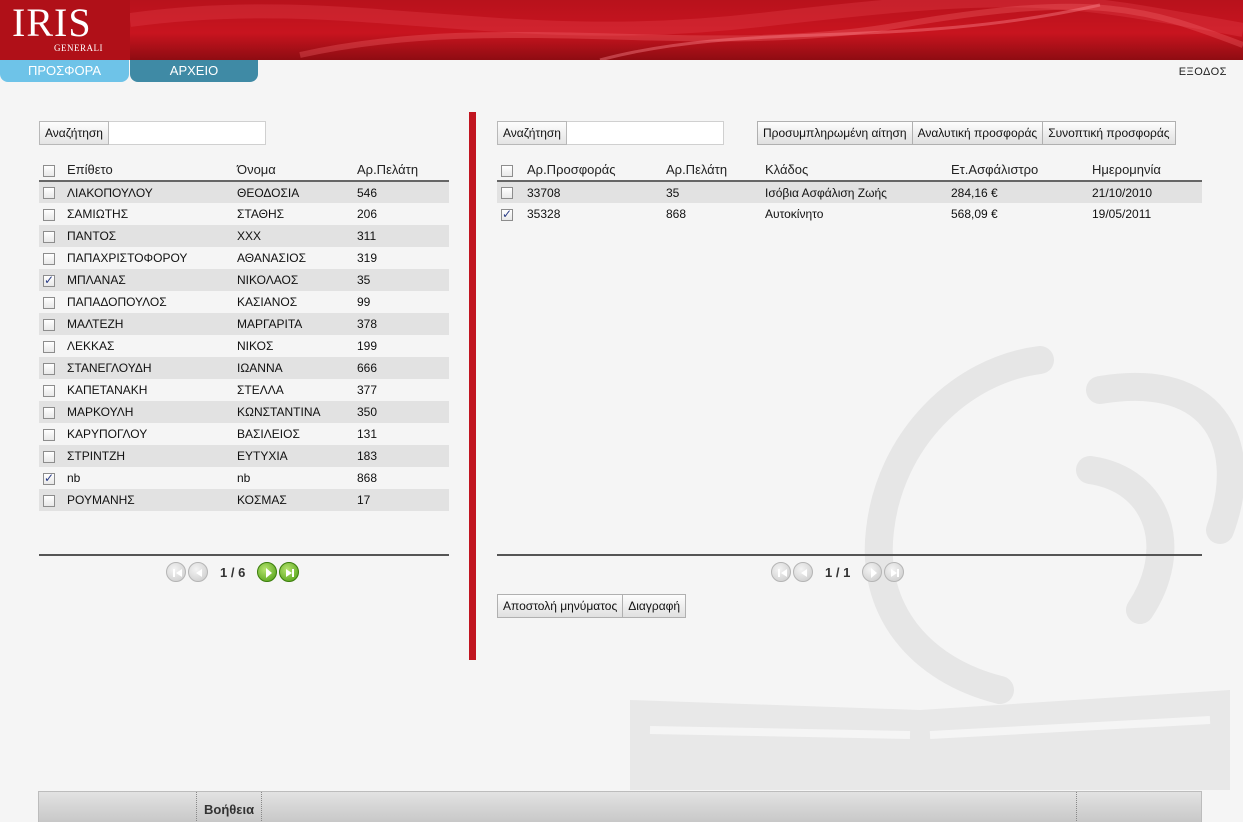 This screenshot has height=822, width=1243. I want to click on table-row: ΠΑΠΑΧΡΙΣΤΟΦΟΡΟΥ ΑΘΑΝΑΣΙΟΣ 319, so click(244, 258).